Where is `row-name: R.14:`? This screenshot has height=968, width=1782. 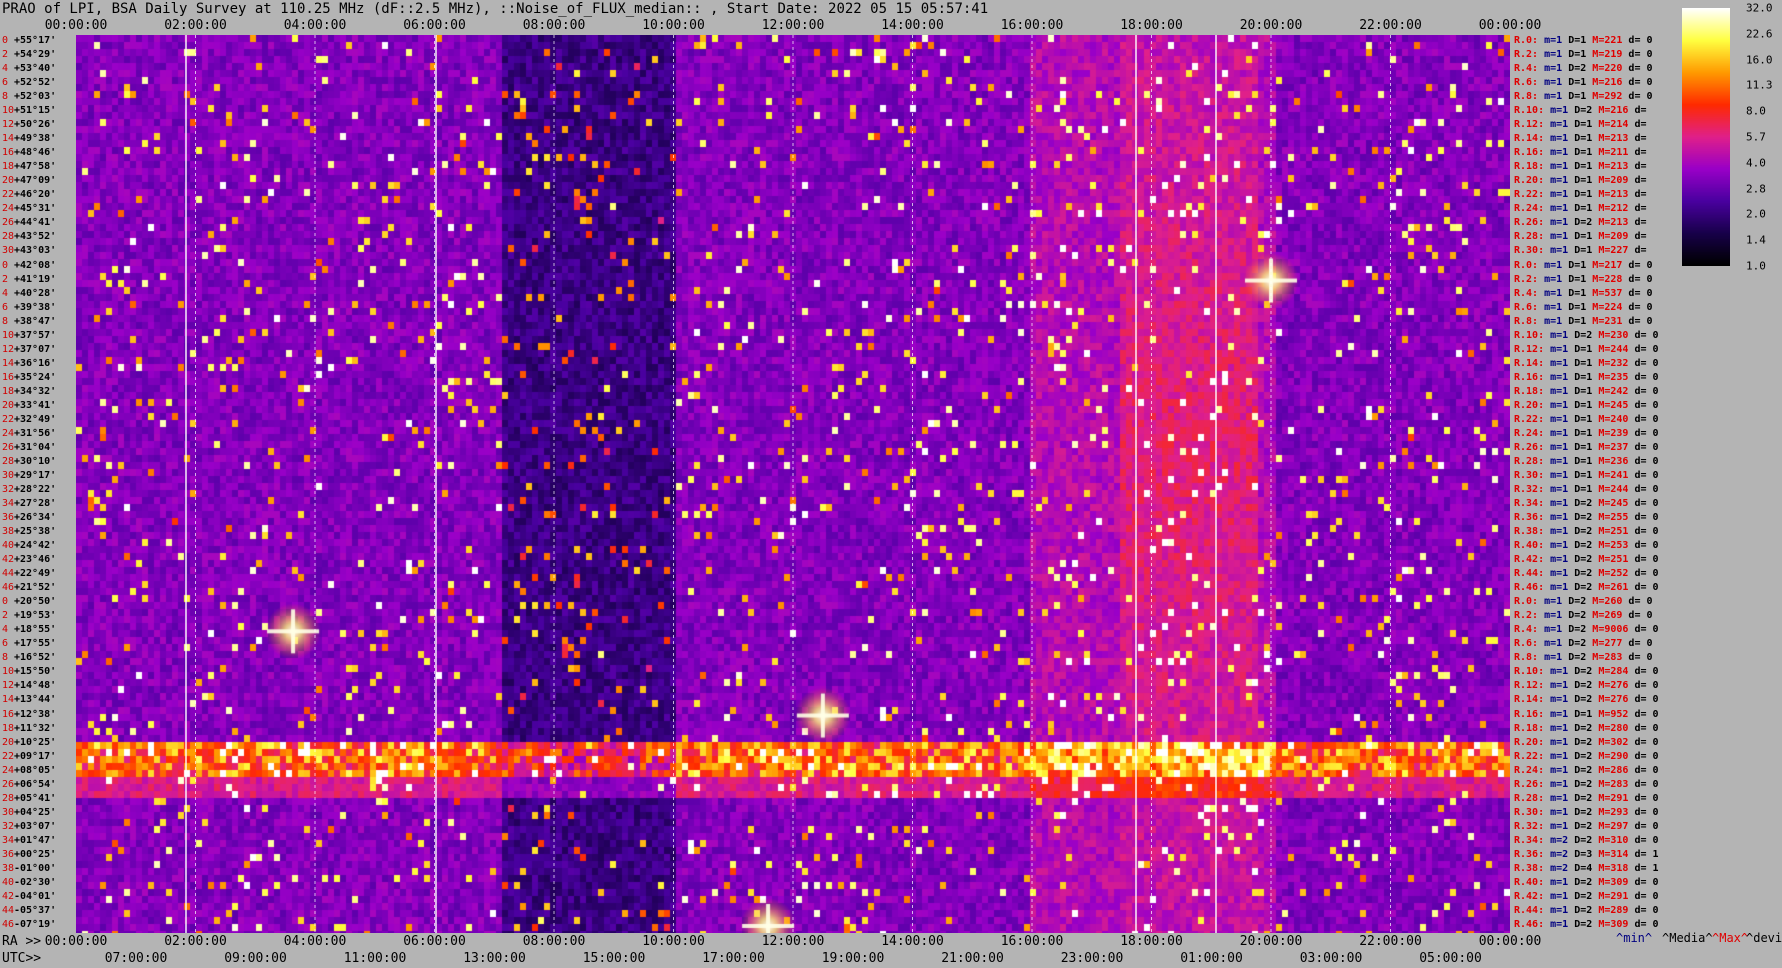
row-name: R.14: is located at coordinates (1532, 700).